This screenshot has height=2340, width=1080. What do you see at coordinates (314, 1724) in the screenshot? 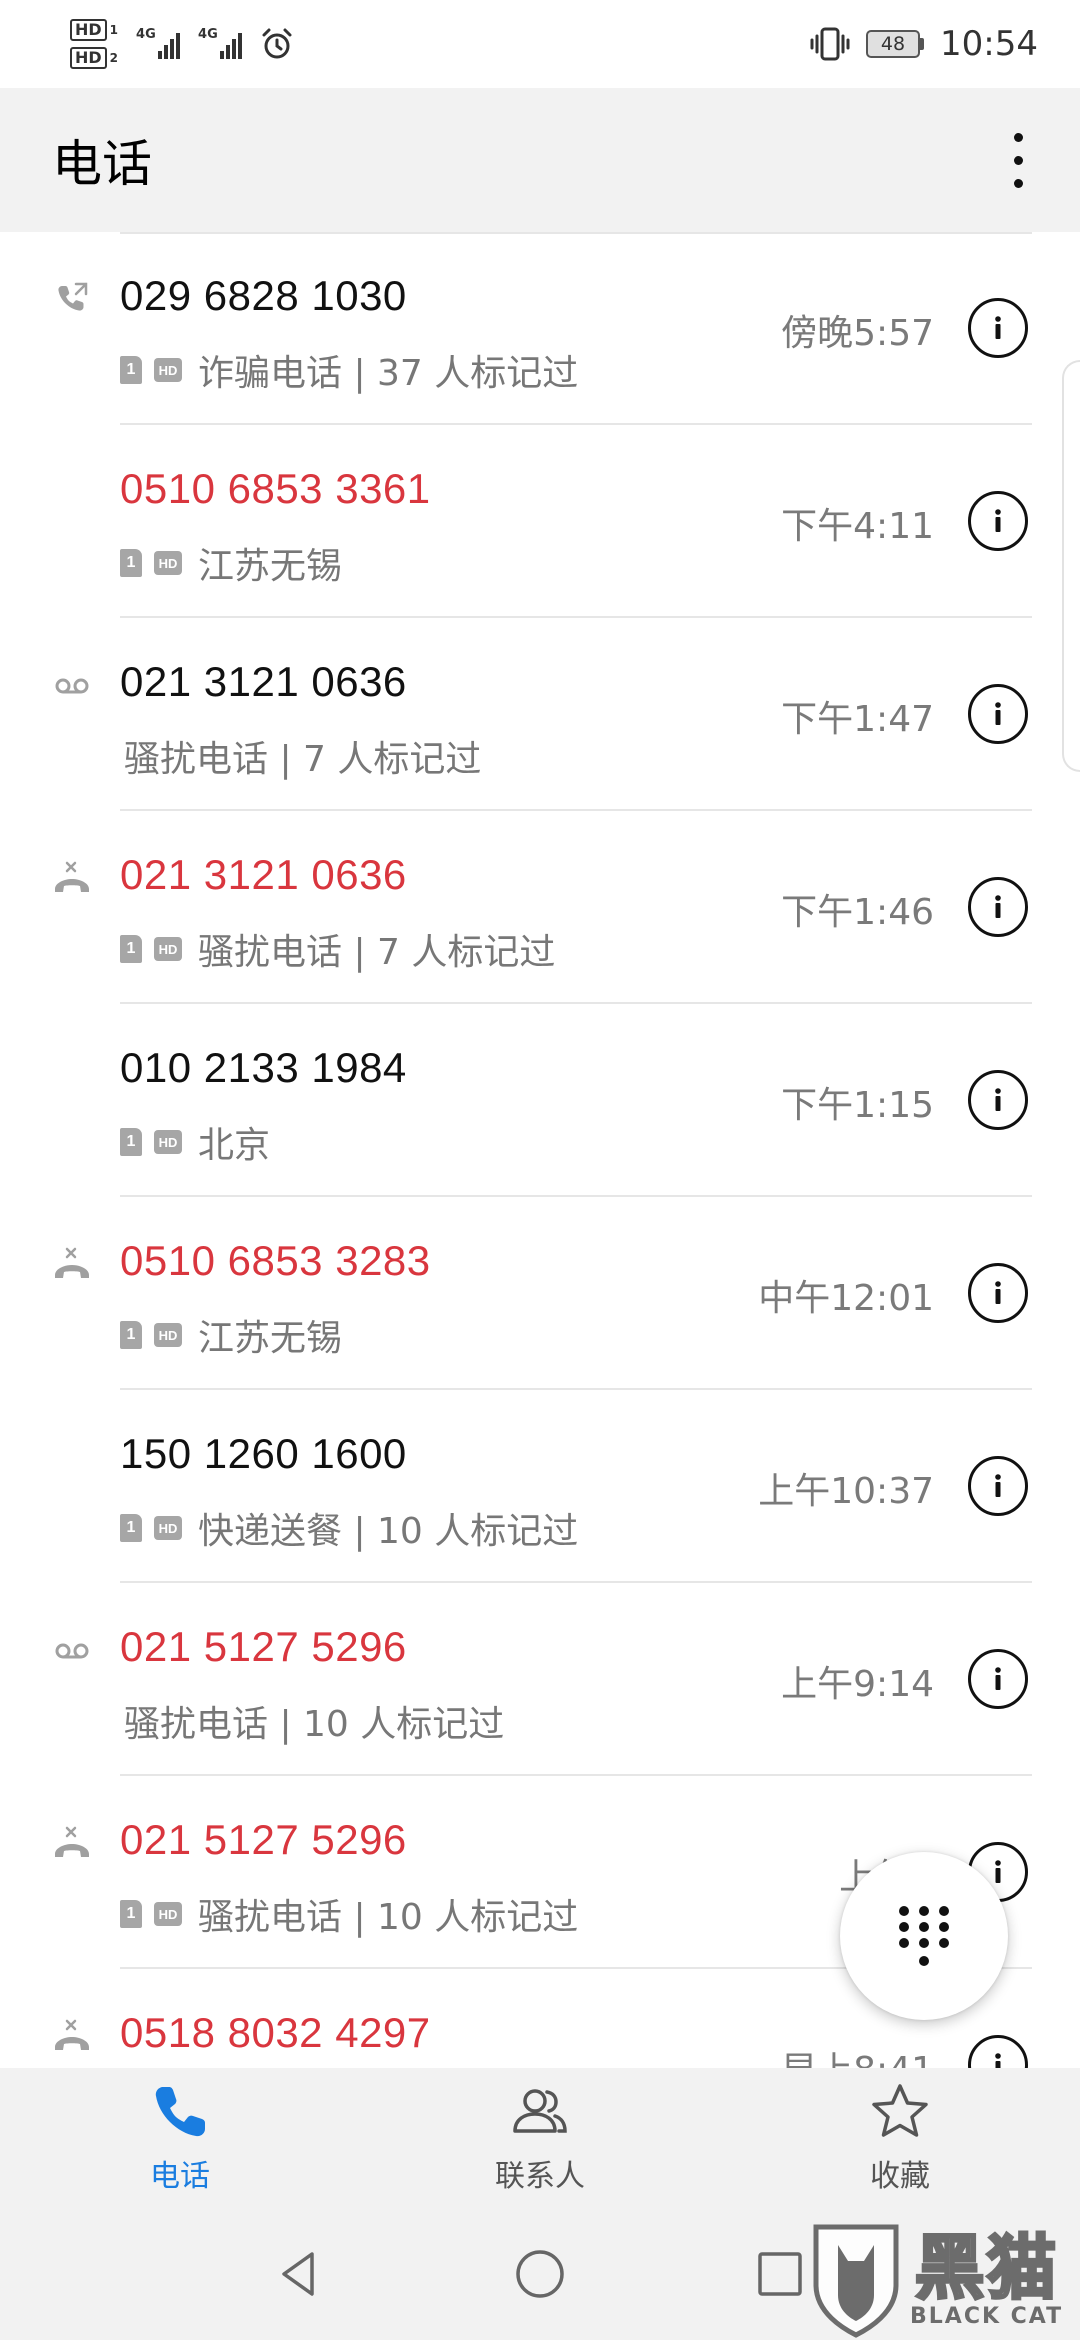
I see `call-detail: 骚扰电话 | 10 人标记过` at bounding box center [314, 1724].